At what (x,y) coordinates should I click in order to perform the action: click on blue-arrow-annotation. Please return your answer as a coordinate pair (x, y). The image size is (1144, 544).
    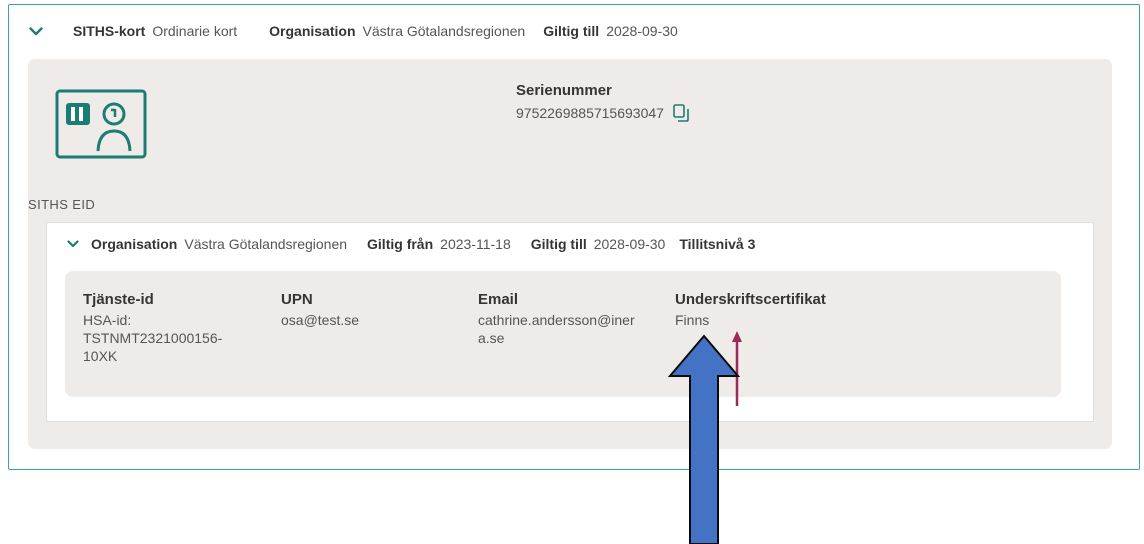
    Looking at the image, I should click on (704, 439).